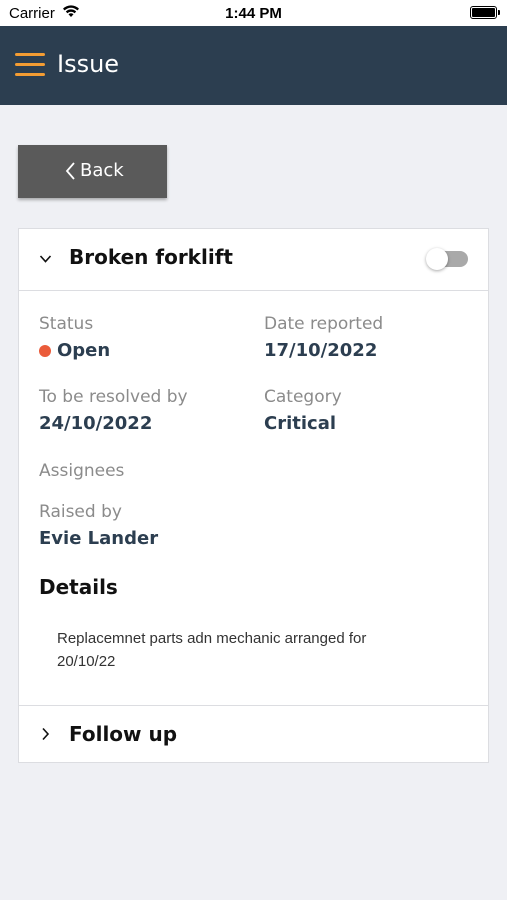 The width and height of the screenshot is (507, 900). Describe the element at coordinates (84, 350) in the screenshot. I see `status-value: Open` at that location.